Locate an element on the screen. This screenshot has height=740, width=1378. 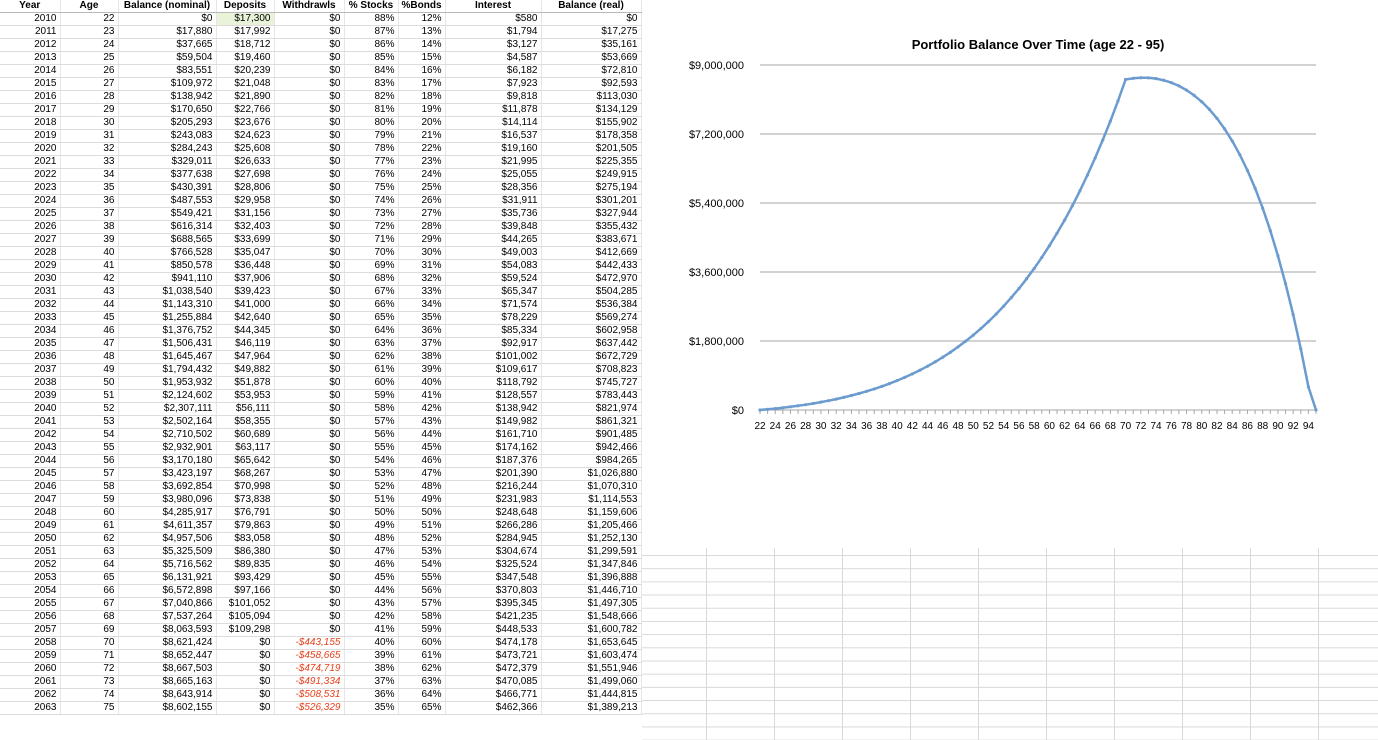
cell-bonds-pct: 47% is located at coordinates (422, 474).